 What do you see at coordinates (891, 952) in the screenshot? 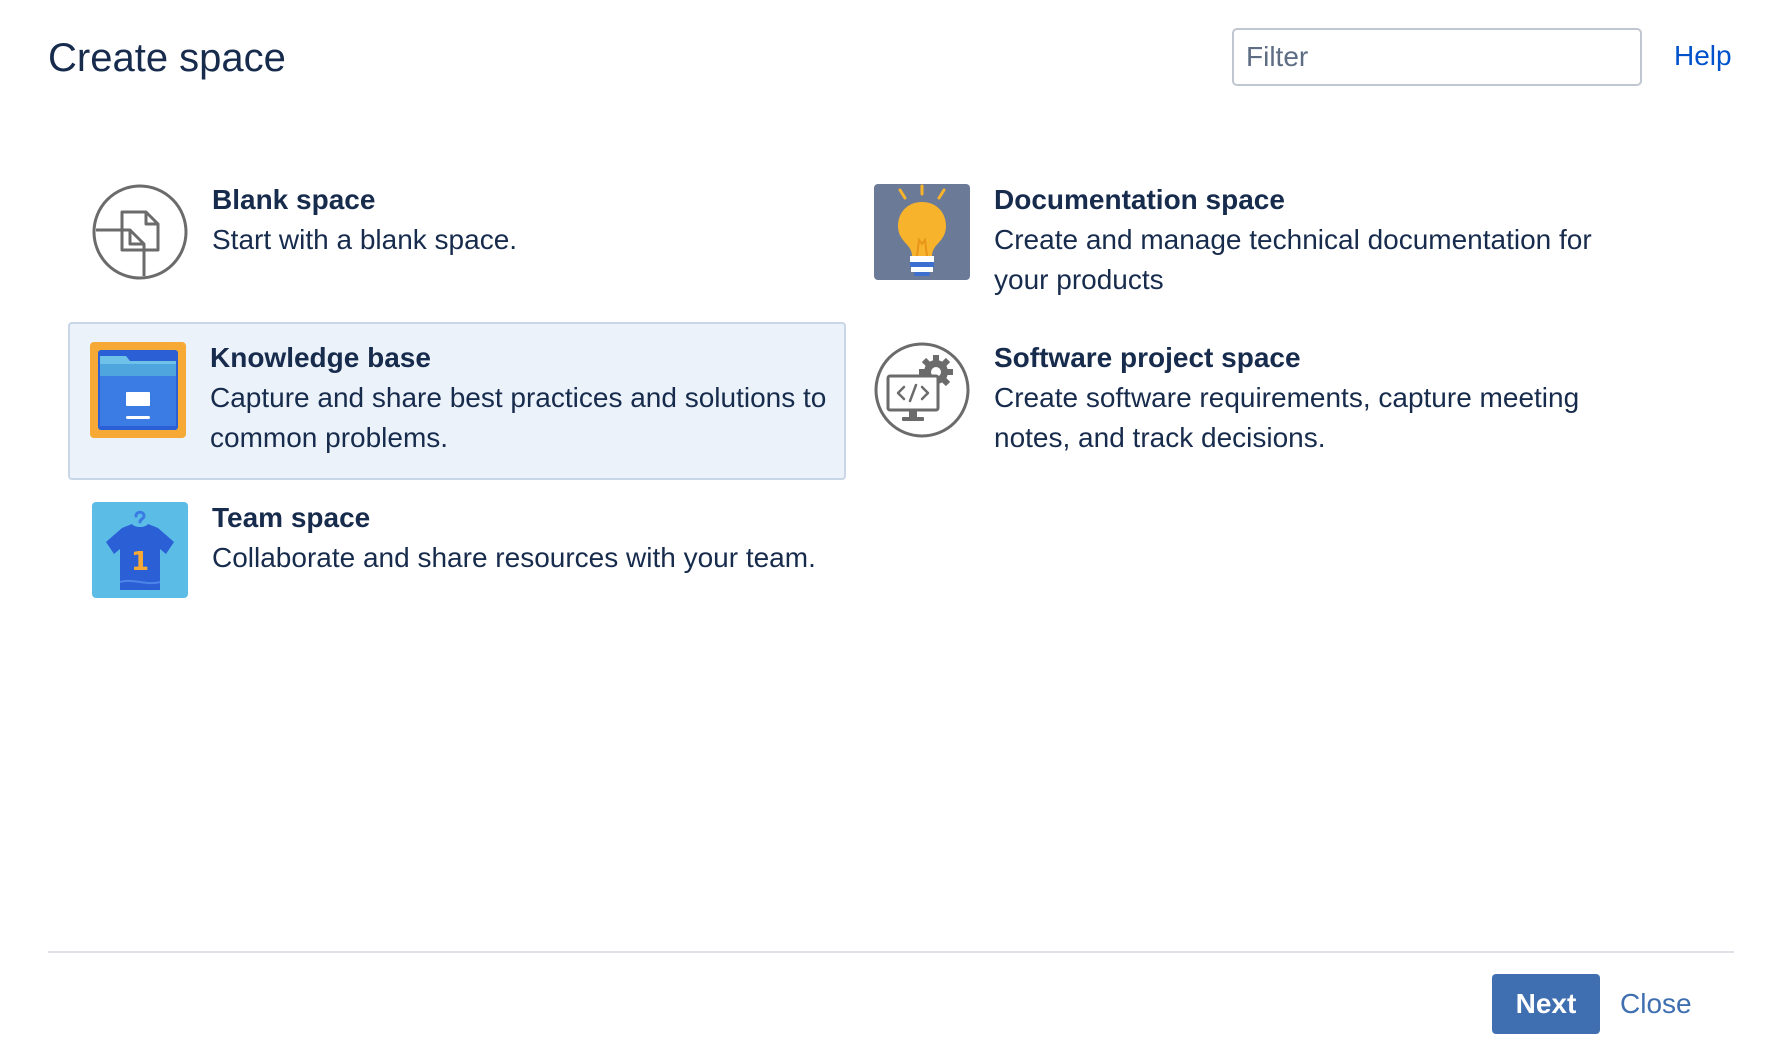
I see `footer-divider` at bounding box center [891, 952].